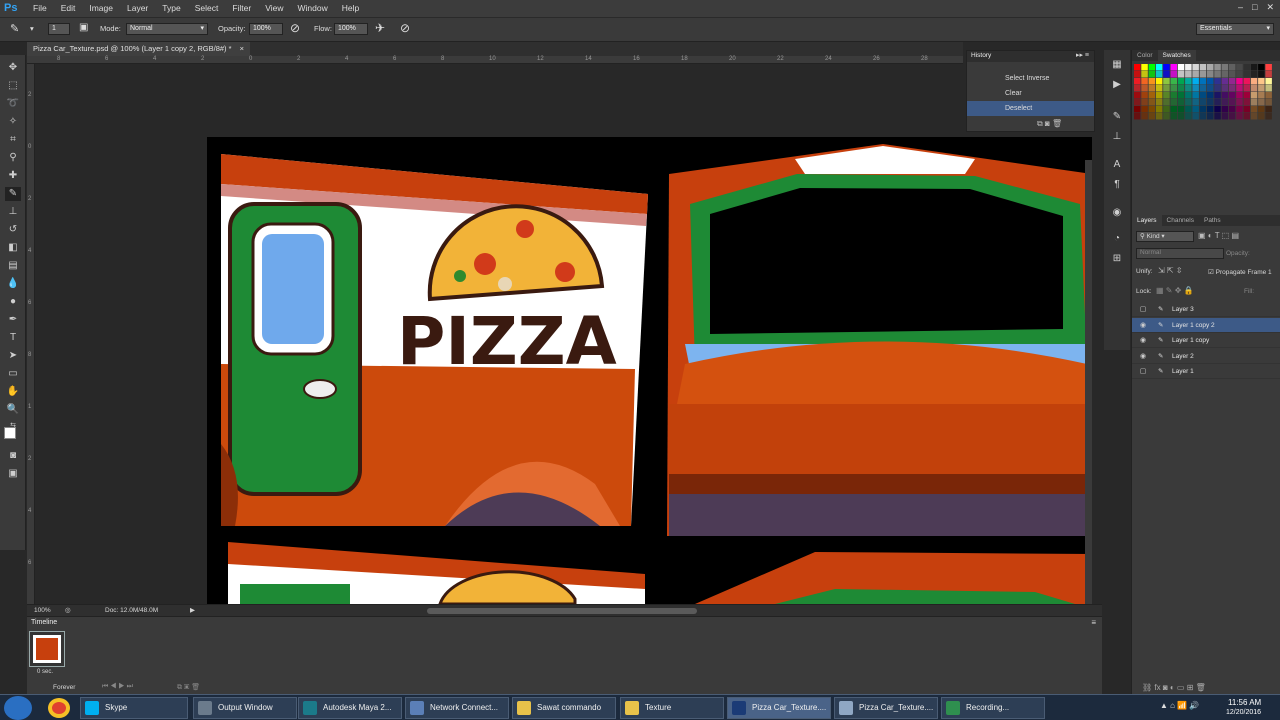  I want to click on close-tab-icon: ×, so click(242, 48).